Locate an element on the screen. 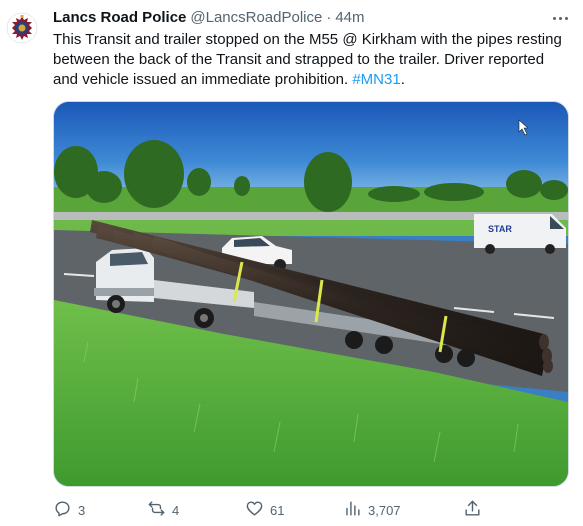 The image size is (583, 526). more-options-icon is located at coordinates (560, 18).